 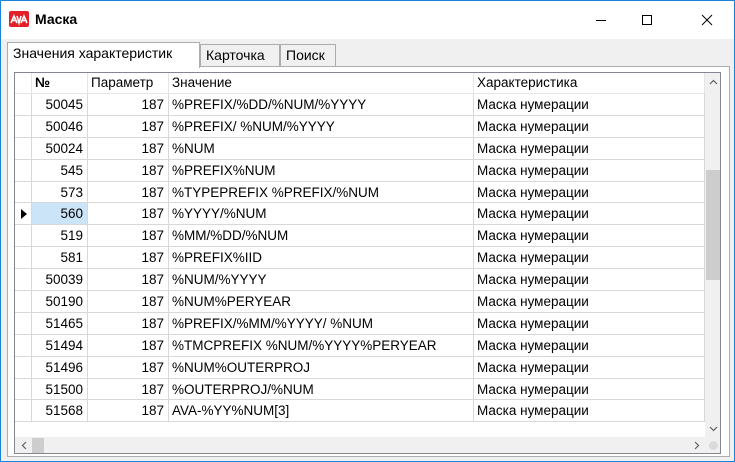 I want to click on maximize-button, so click(x=647, y=20).